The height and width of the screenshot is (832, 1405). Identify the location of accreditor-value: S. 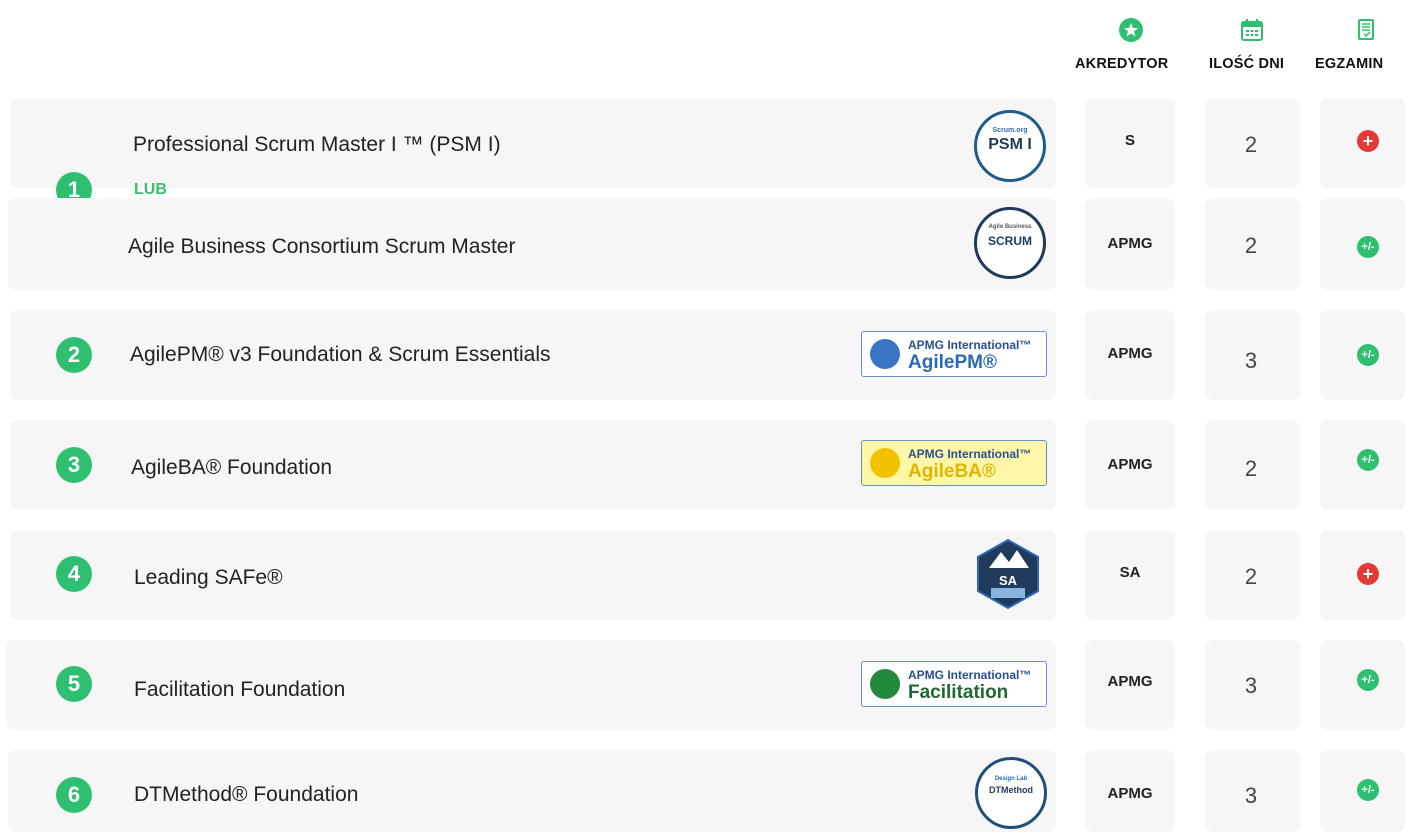
(1129, 140).